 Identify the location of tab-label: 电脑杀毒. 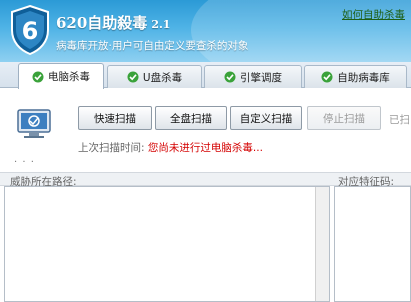
(69, 77).